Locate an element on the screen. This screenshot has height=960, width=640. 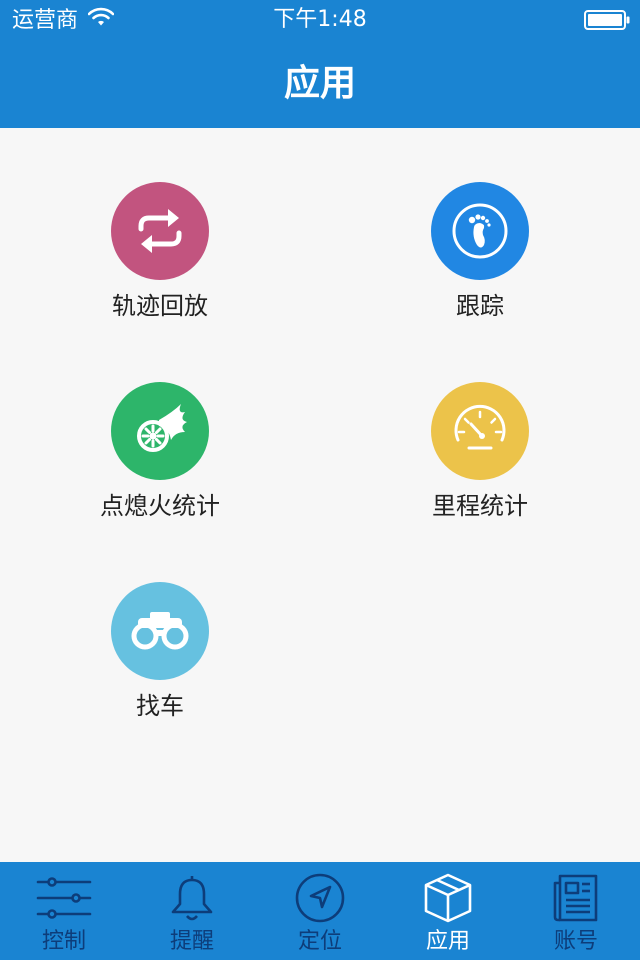
app-find-car: 找车 is located at coordinates (160, 657).